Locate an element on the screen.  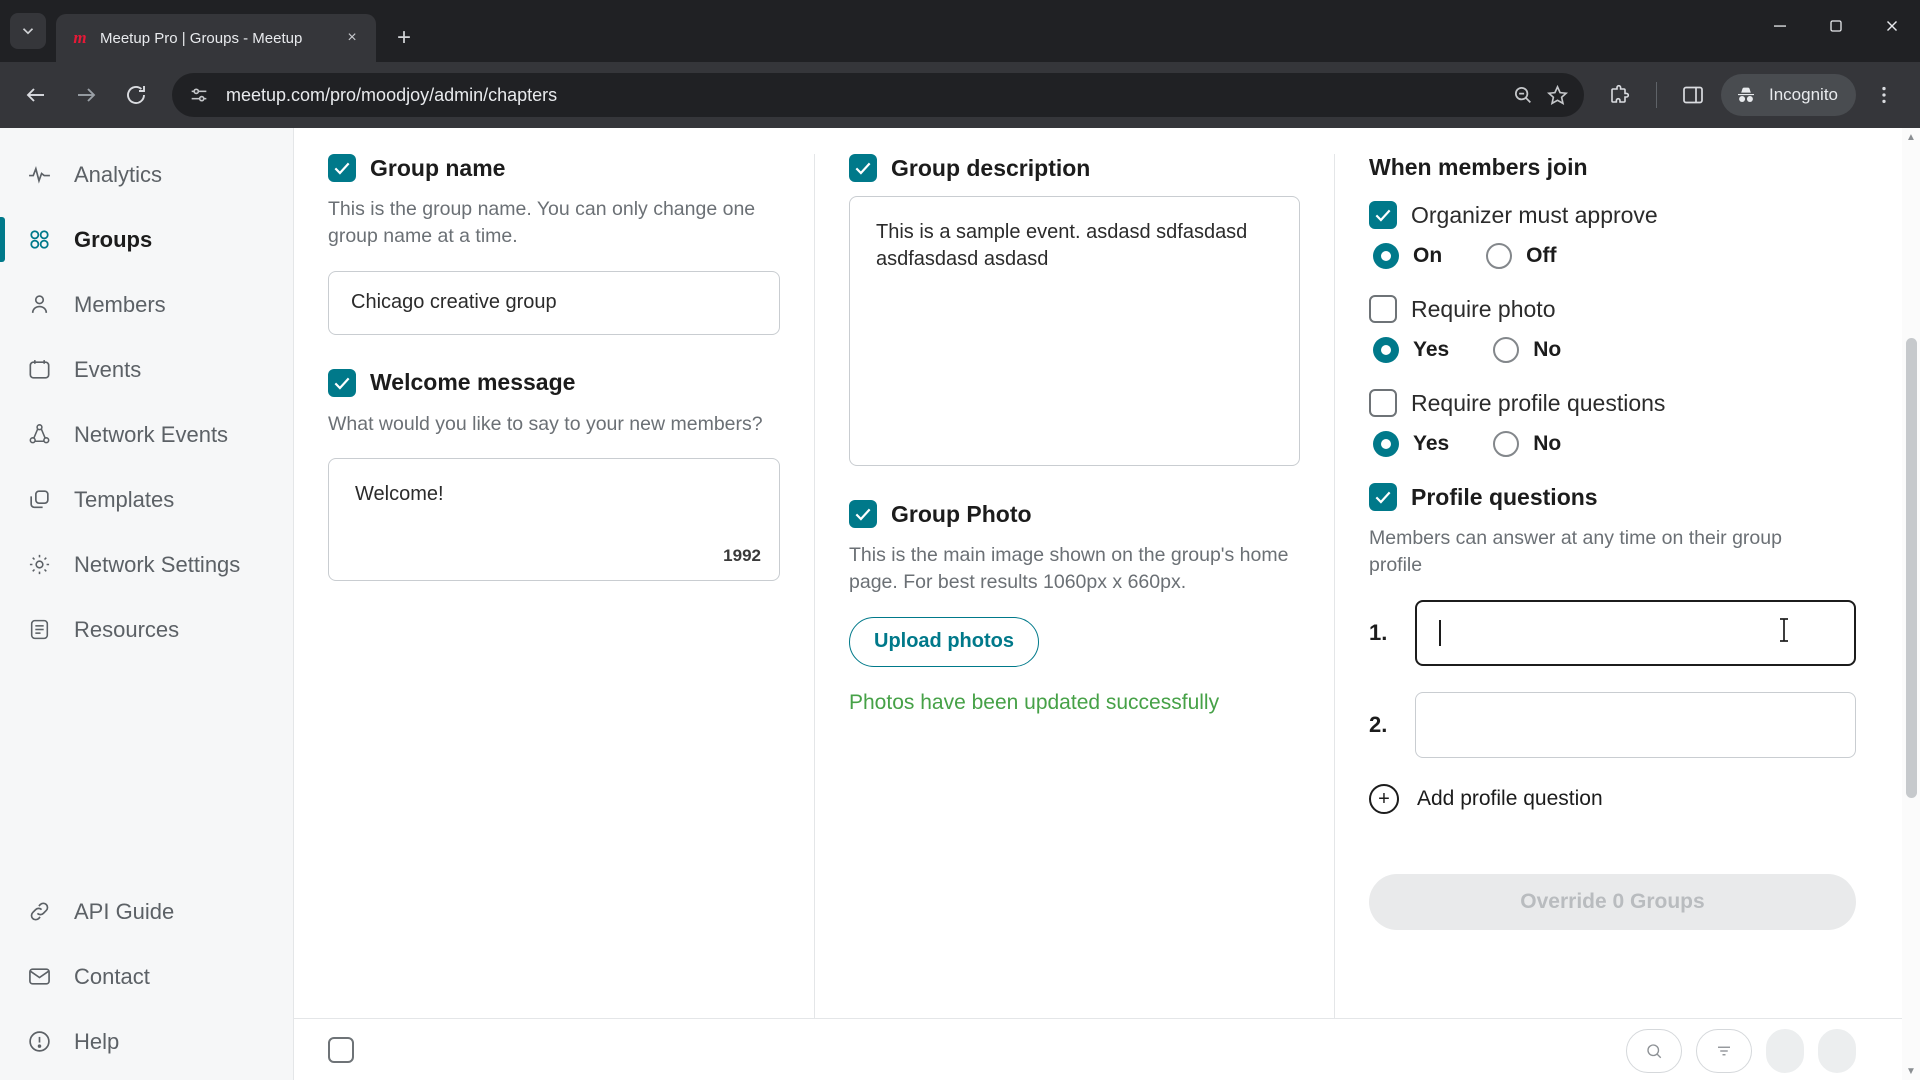
incognito-profile-button: Incognito is located at coordinates (1788, 95).